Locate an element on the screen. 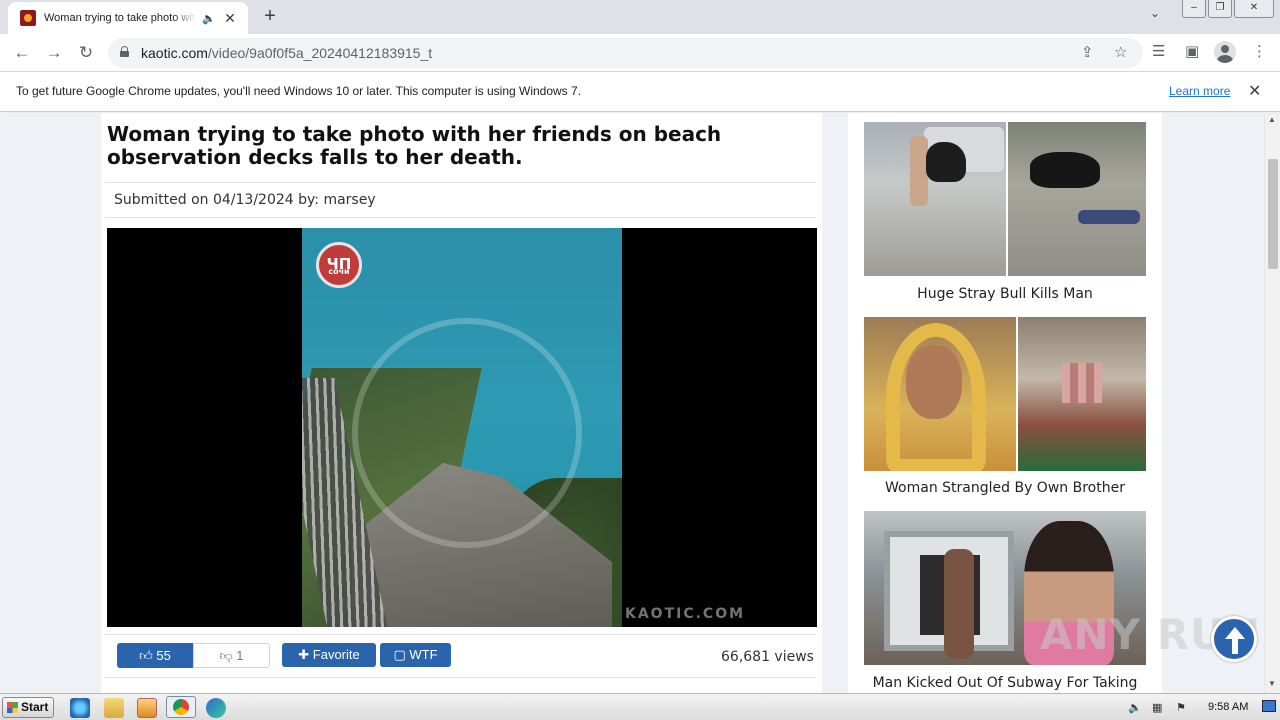  like-count: 55 is located at coordinates (163, 655).